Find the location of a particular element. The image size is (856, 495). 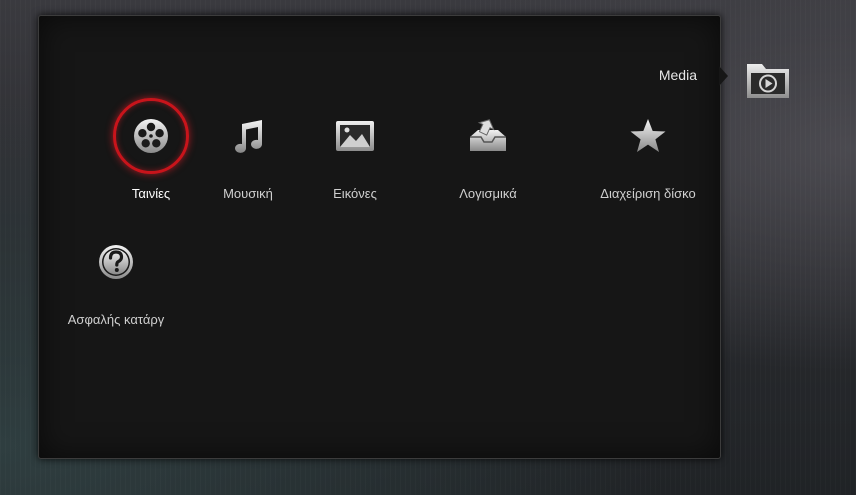

software-install-icon is located at coordinates (488, 135).